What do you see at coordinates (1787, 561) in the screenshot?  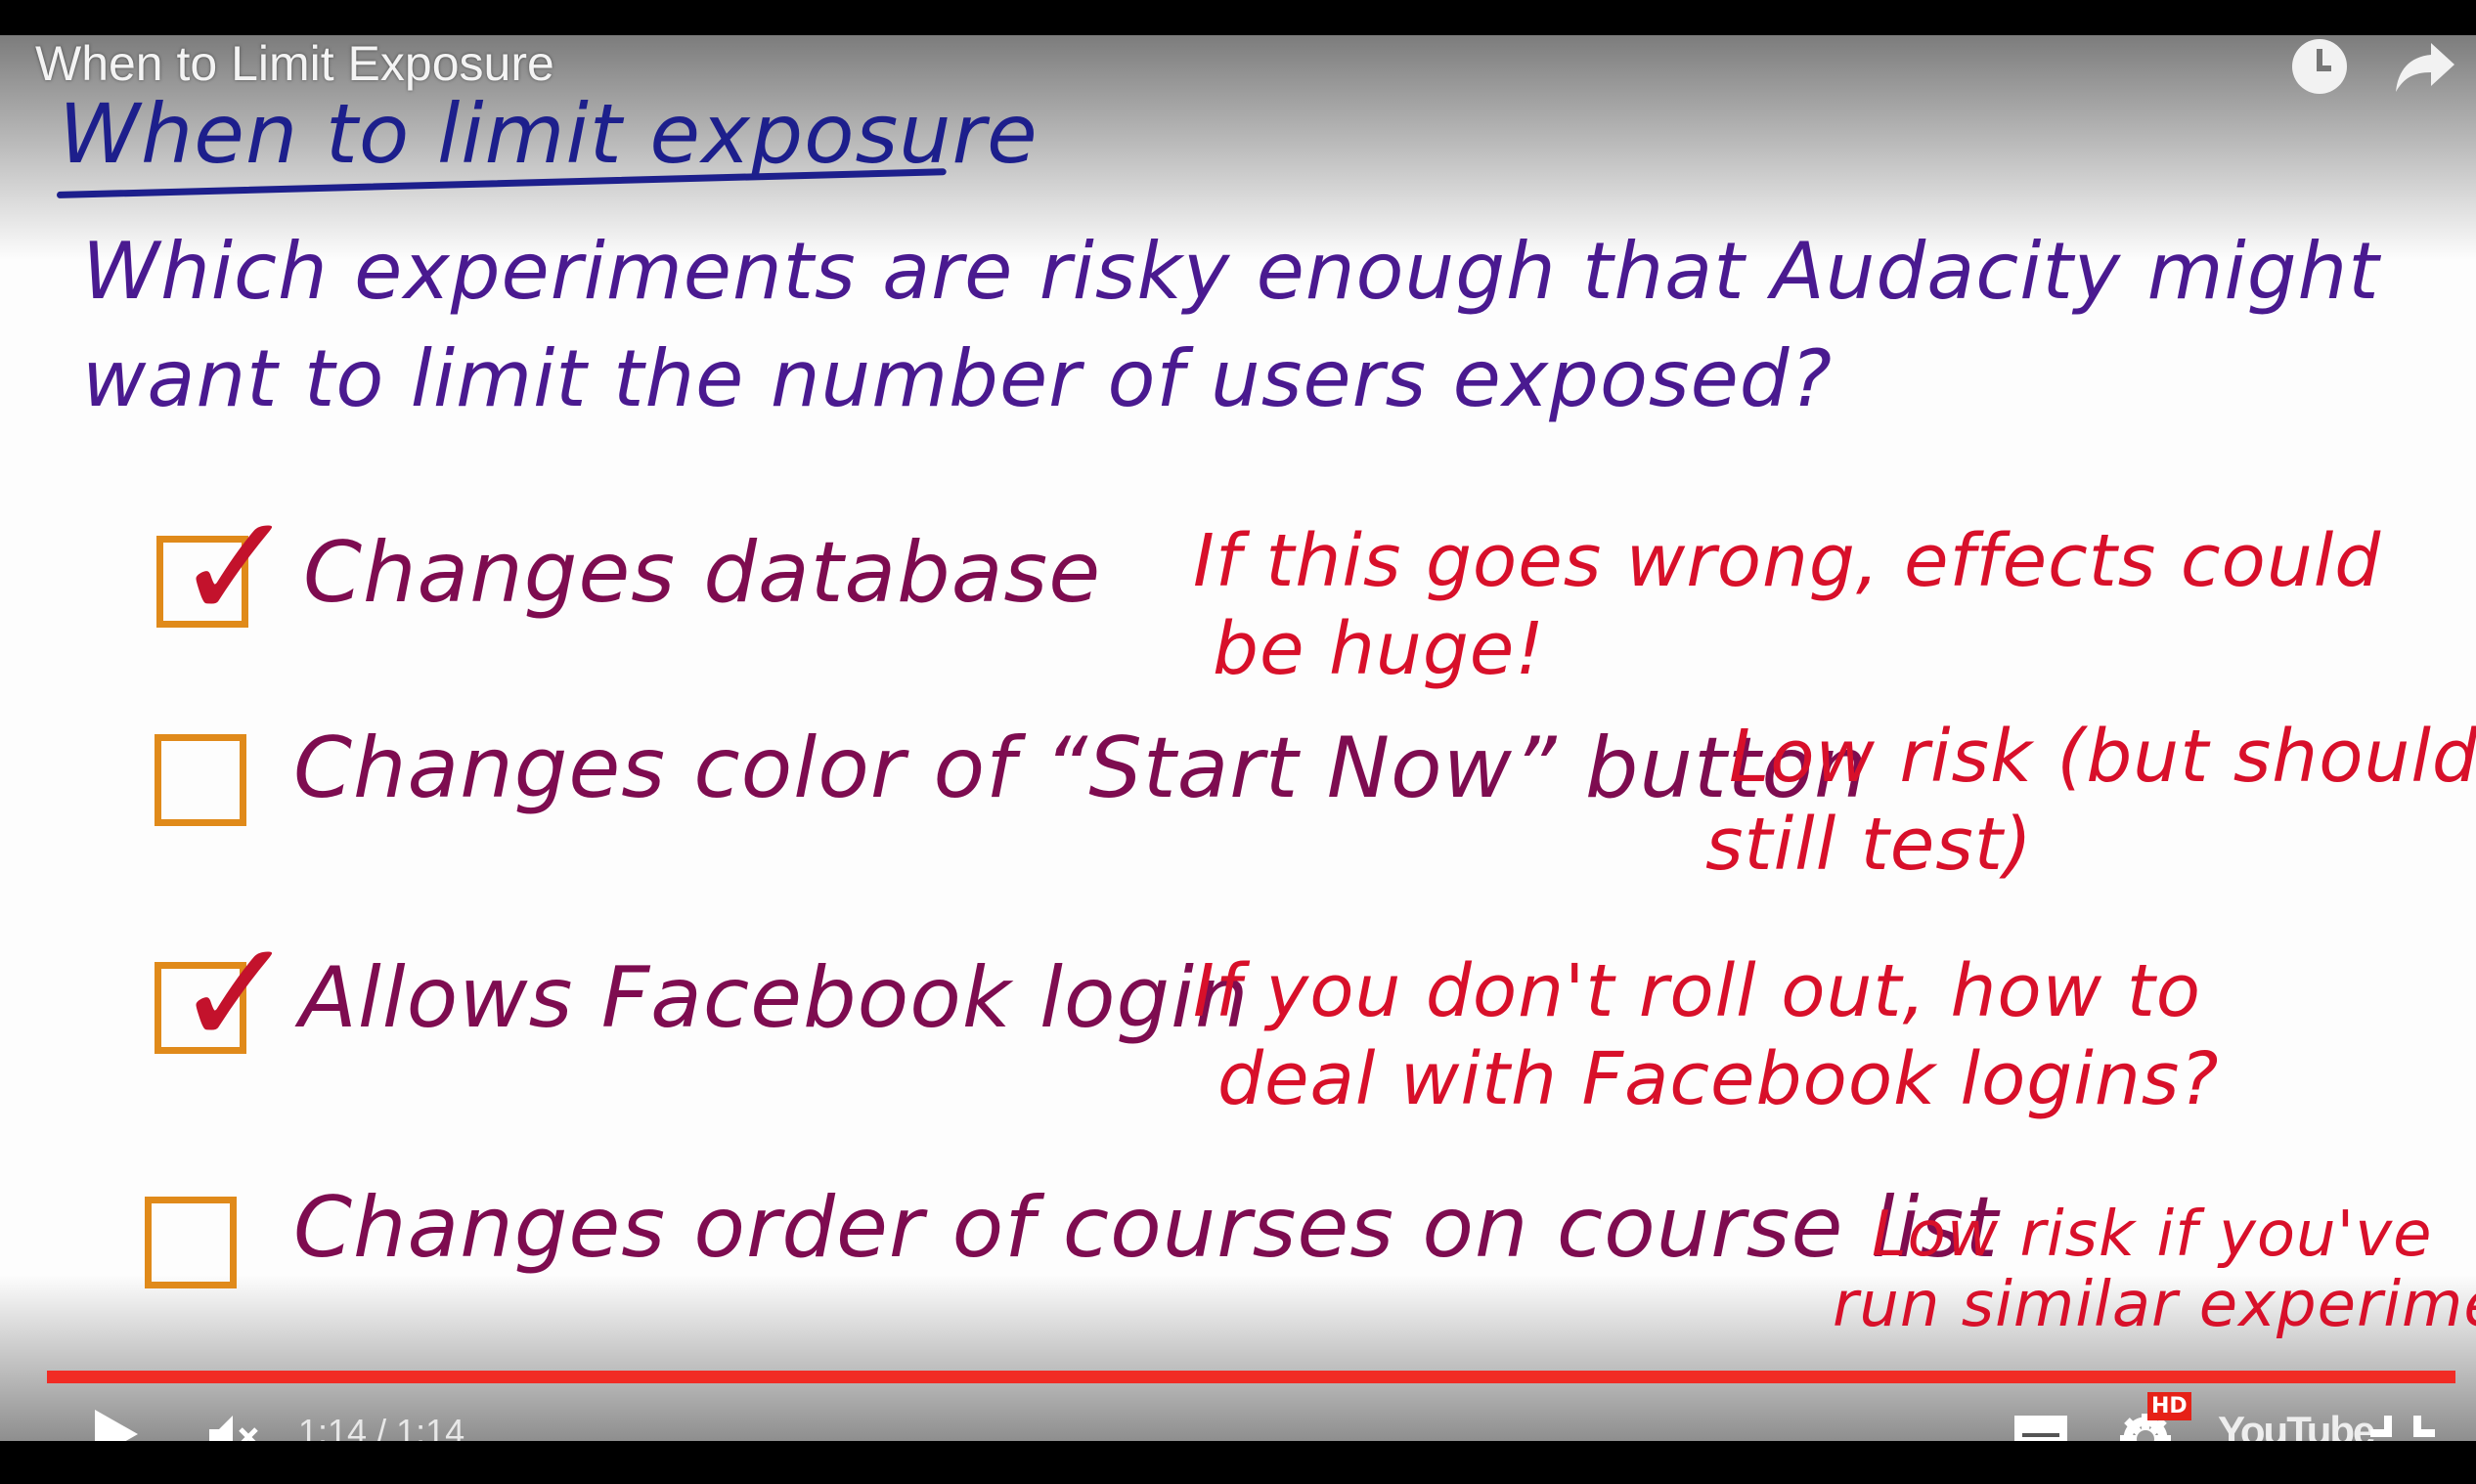 I see `item-note: If this goes wrong, effects could` at bounding box center [1787, 561].